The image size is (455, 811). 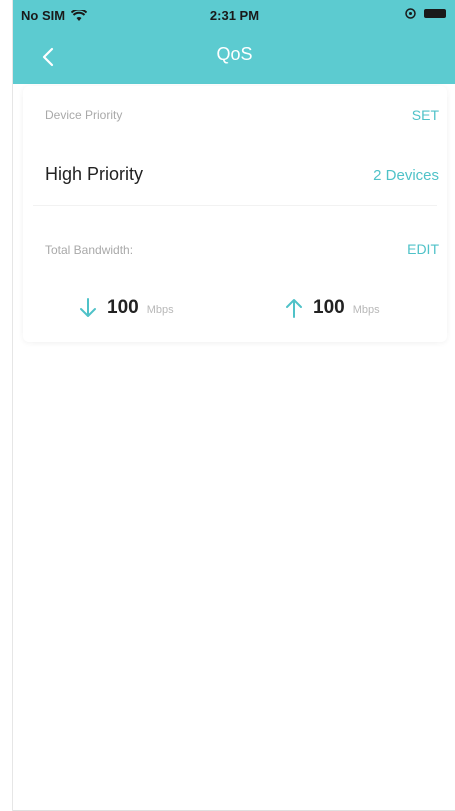 What do you see at coordinates (94, 174) in the screenshot?
I see `priority-name: High Priority` at bounding box center [94, 174].